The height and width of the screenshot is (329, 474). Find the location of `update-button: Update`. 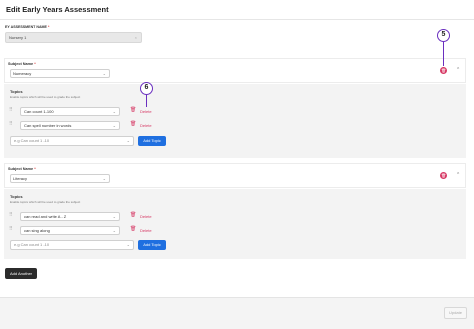

update-button: Update is located at coordinates (455, 313).